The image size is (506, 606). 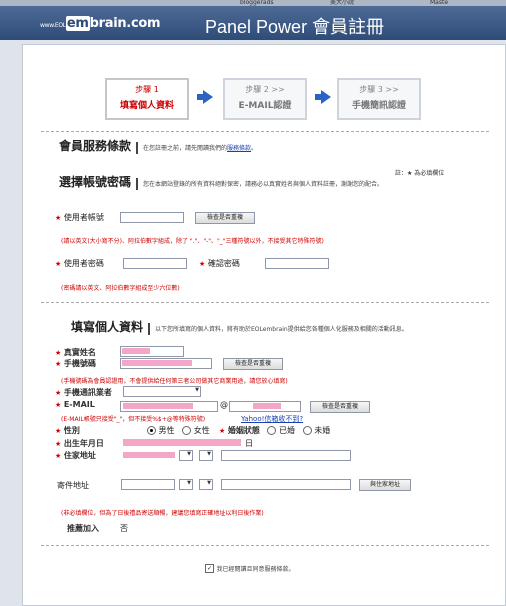 I want to click on carrier-row: ★ 手機通訊業者, so click(x=83, y=392).